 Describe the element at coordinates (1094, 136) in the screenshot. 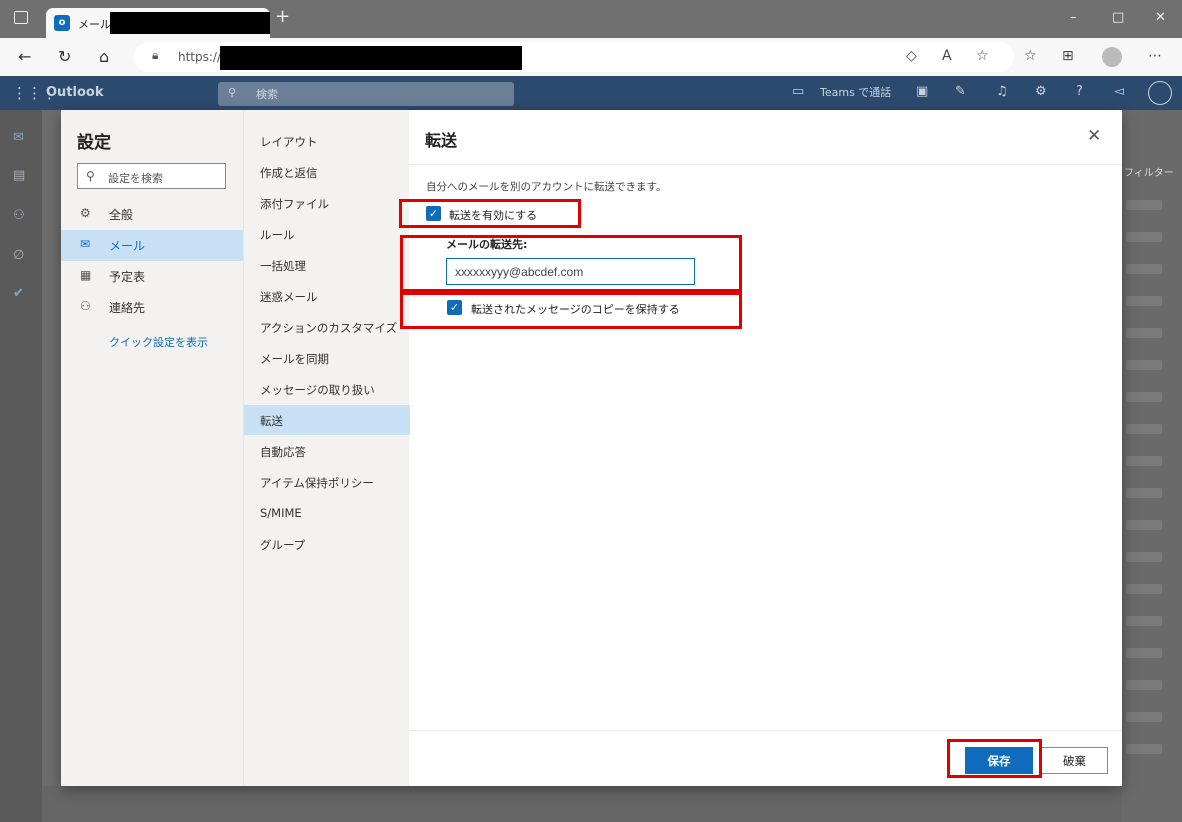

I see `close-icon: ✕` at that location.